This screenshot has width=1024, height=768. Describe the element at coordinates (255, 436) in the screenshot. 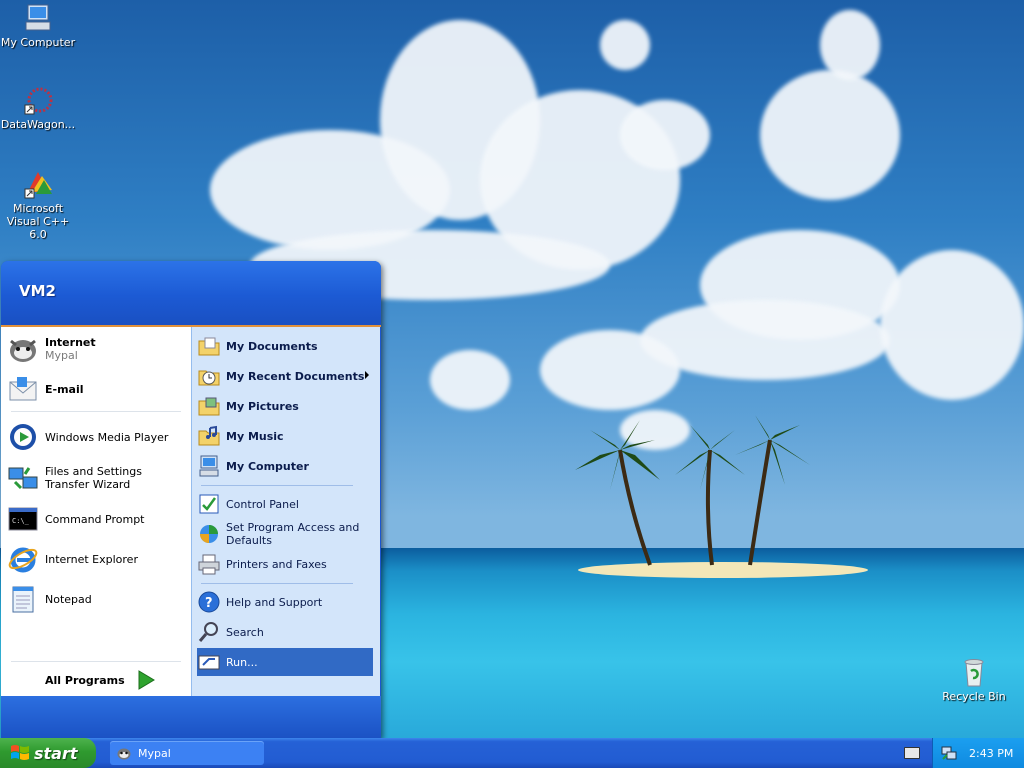

I see `menu-item-title: My Music` at that location.